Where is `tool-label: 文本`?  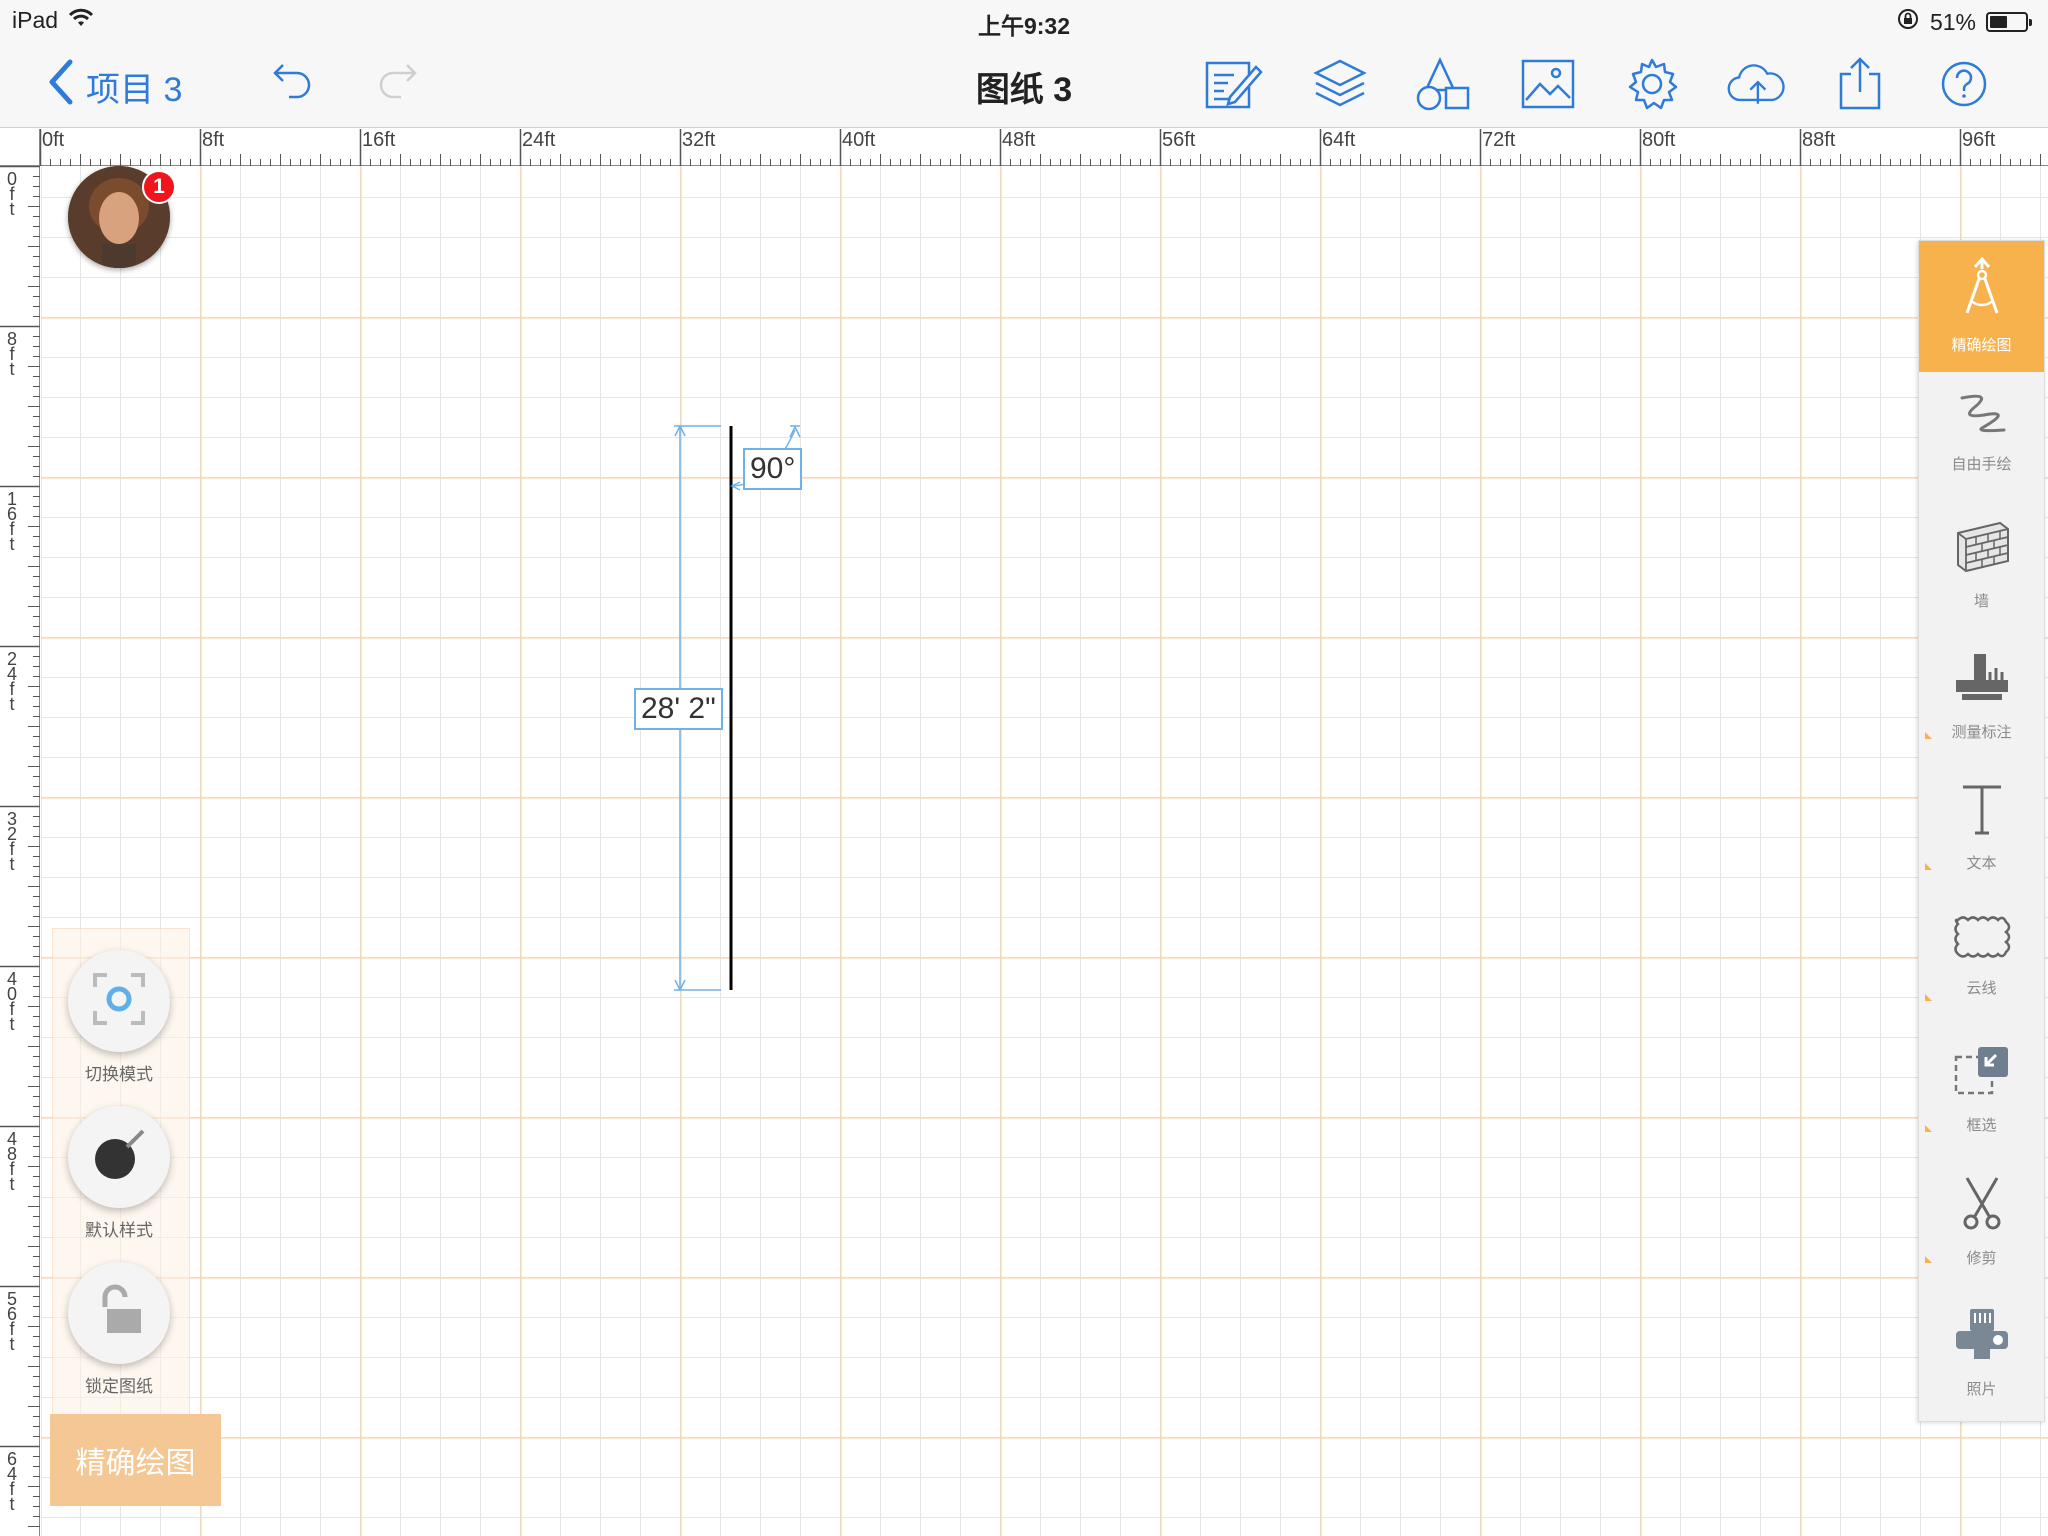
tool-label: 文本 is located at coordinates (1981, 863).